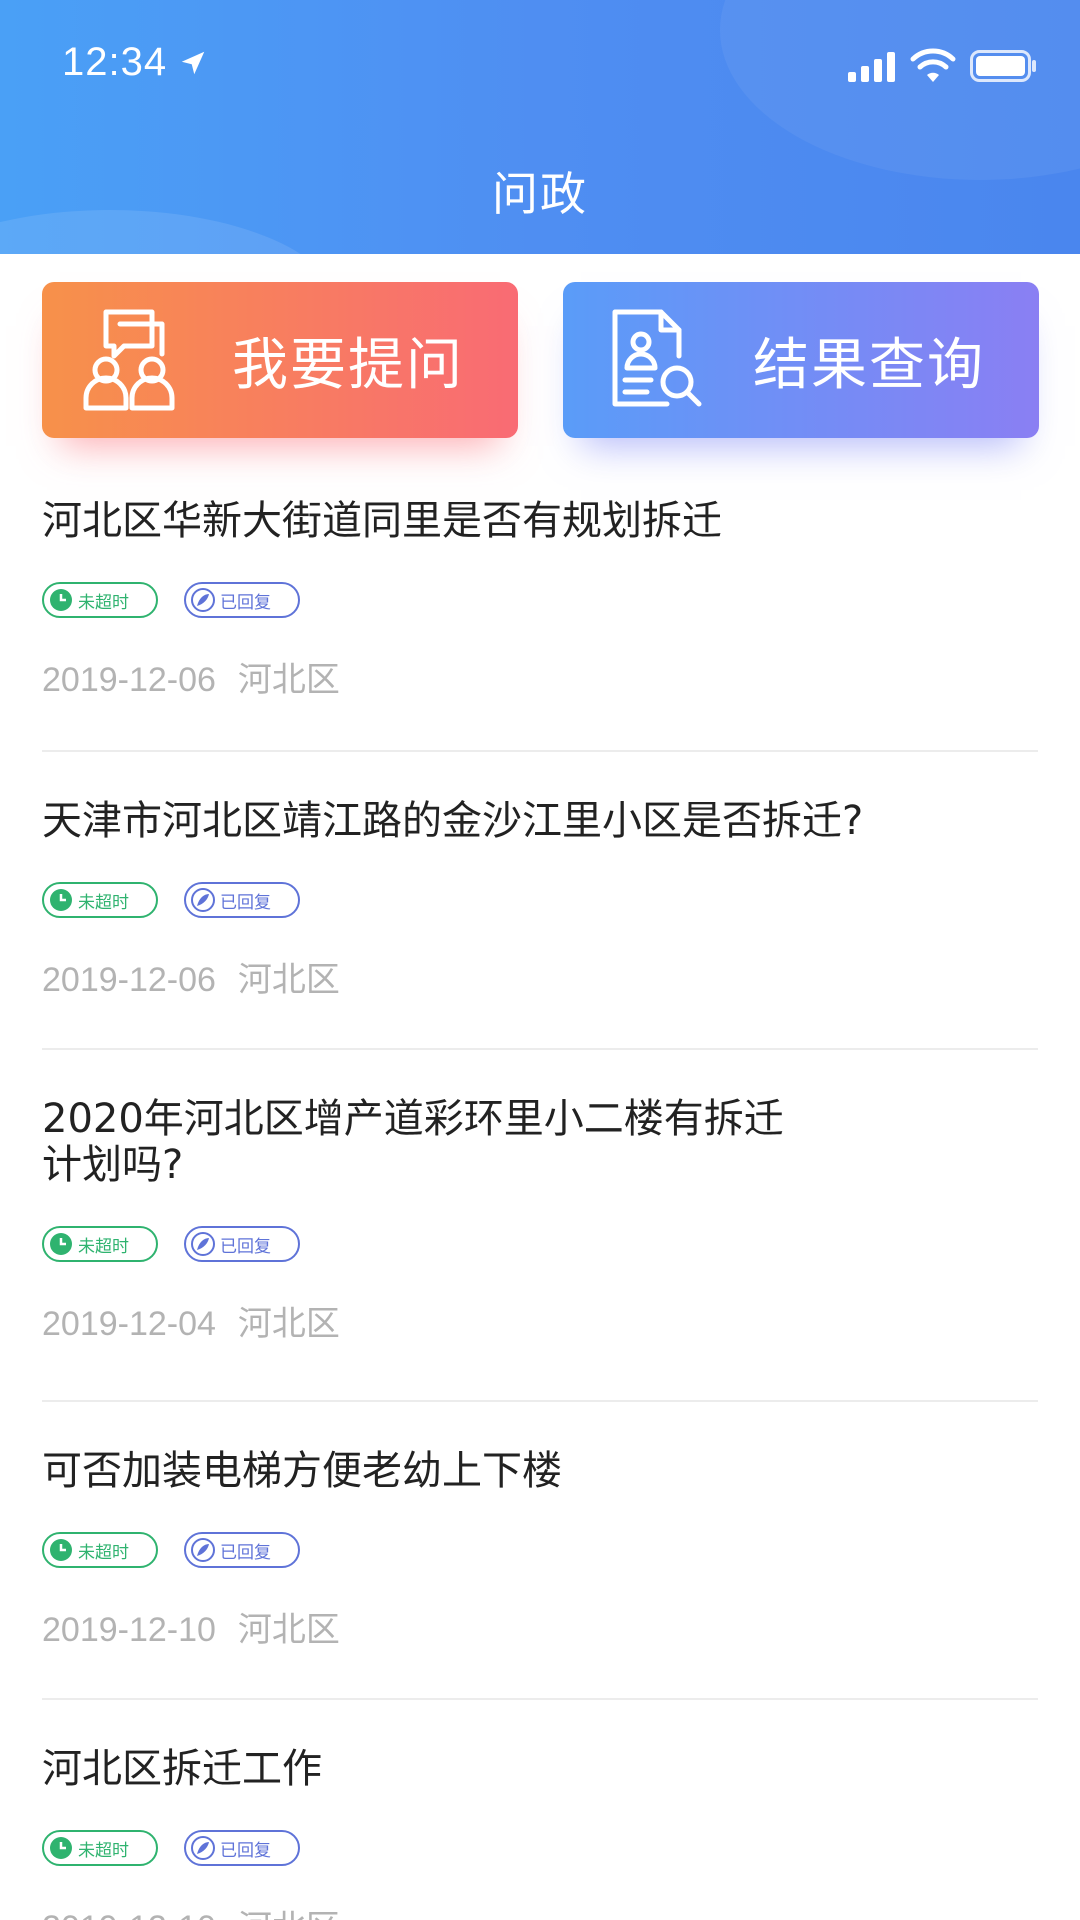  What do you see at coordinates (869, 365) in the screenshot?
I see `result-query-label: 结果查询` at bounding box center [869, 365].